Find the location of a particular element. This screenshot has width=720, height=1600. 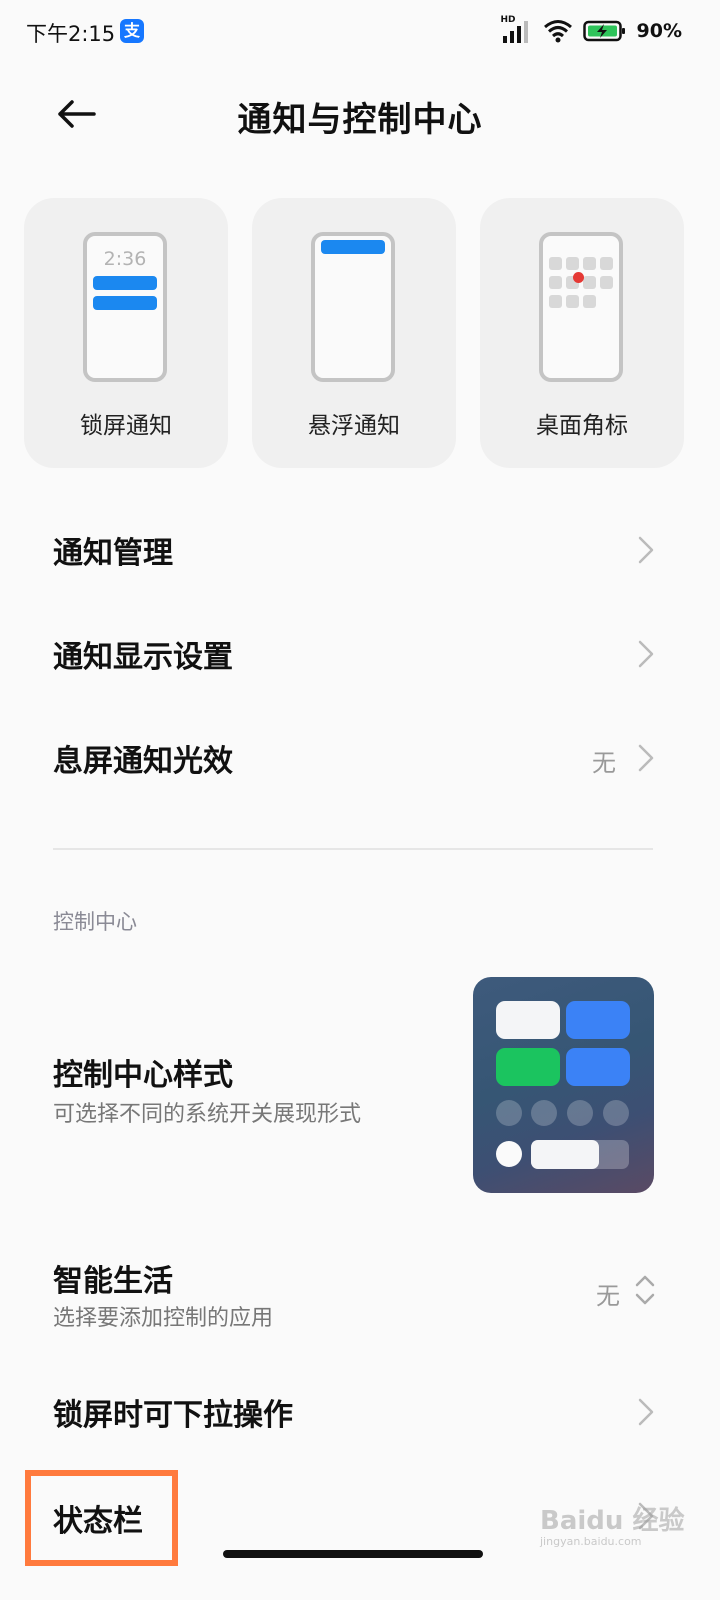

cc-brightness-slider is located at coordinates (580, 1154).